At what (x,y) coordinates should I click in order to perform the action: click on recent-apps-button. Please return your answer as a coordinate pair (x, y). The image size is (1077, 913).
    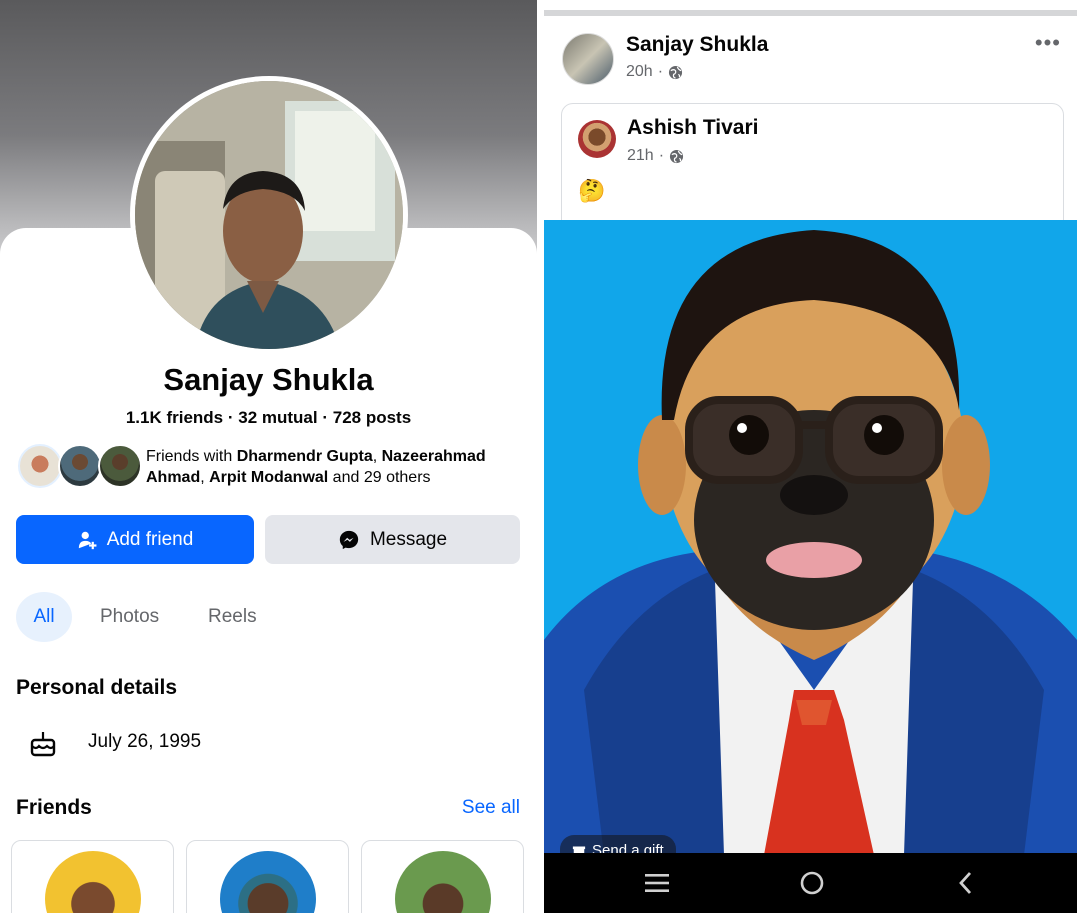
    Looking at the image, I should click on (657, 883).